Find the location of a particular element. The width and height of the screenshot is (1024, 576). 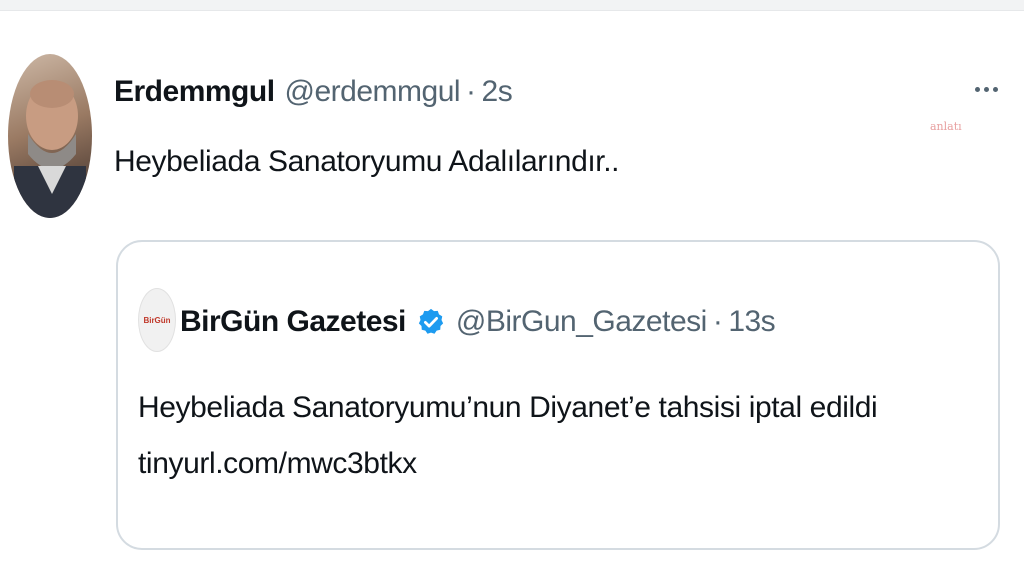

verified-badge-icon is located at coordinates (431, 321).